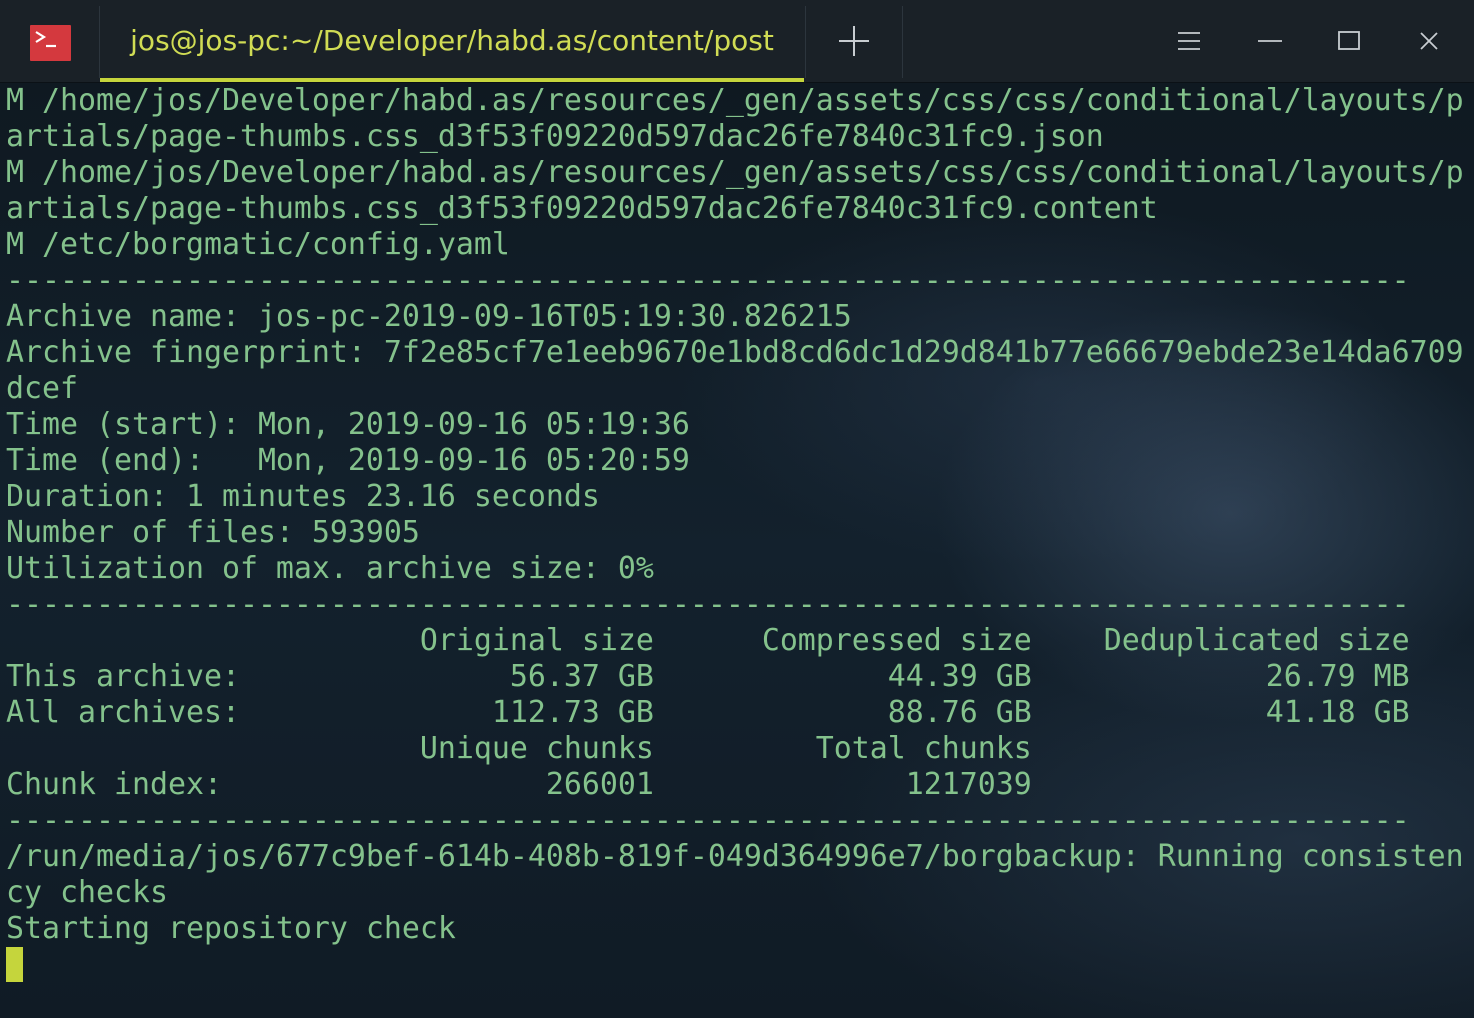 Image resolution: width=1474 pixels, height=1018 pixels. I want to click on minimize-button, so click(1270, 41).